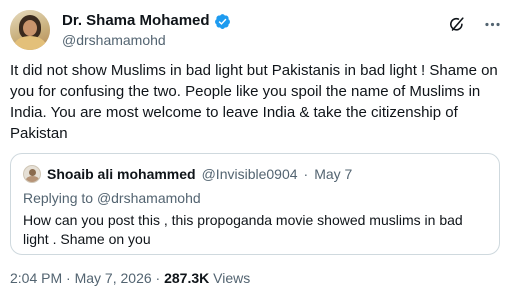 The width and height of the screenshot is (512, 298). What do you see at coordinates (232, 278) in the screenshot?
I see `views-label: Views` at bounding box center [232, 278].